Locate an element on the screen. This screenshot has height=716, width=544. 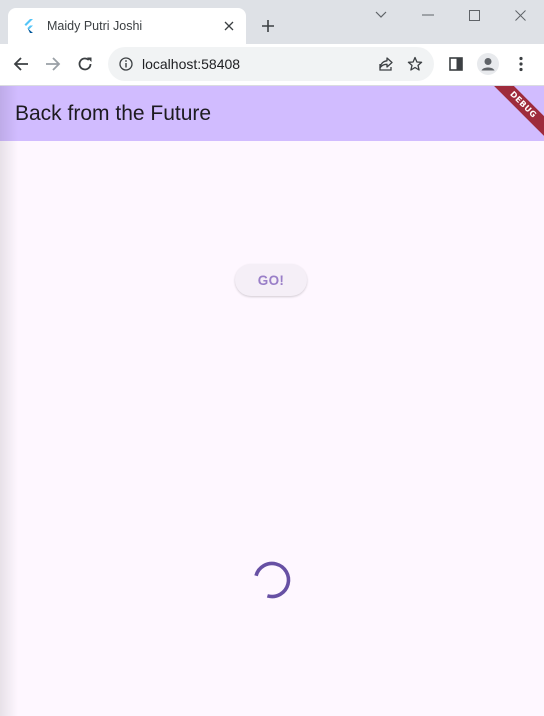
flutter-logo-icon is located at coordinates (29, 26).